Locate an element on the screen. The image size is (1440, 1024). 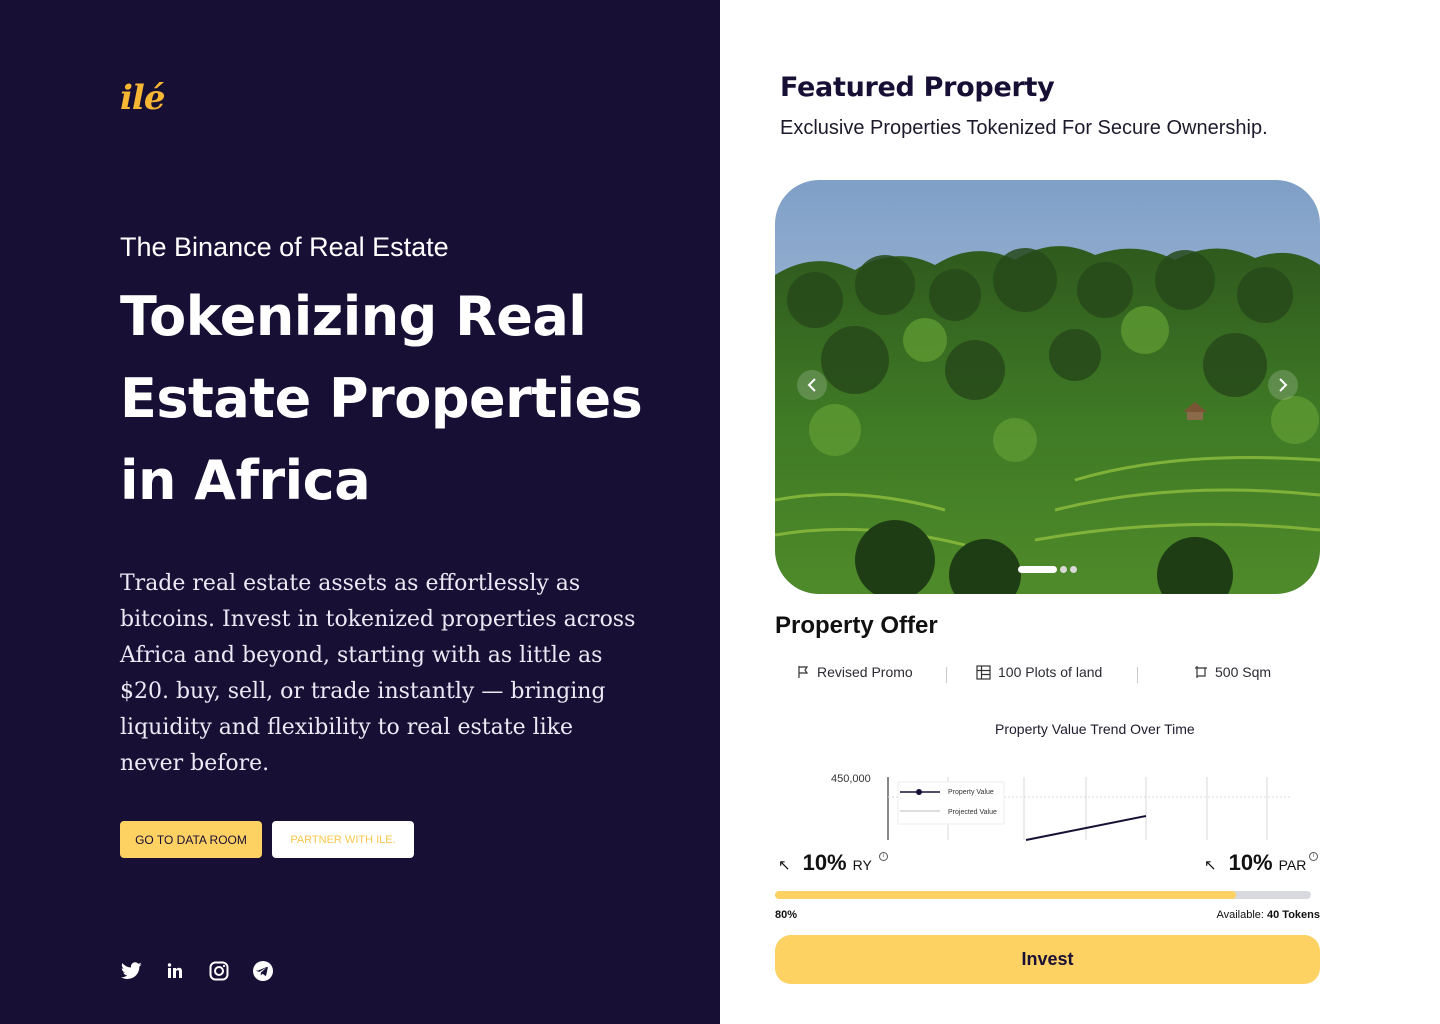
chevron-left-icon is located at coordinates (811, 385).